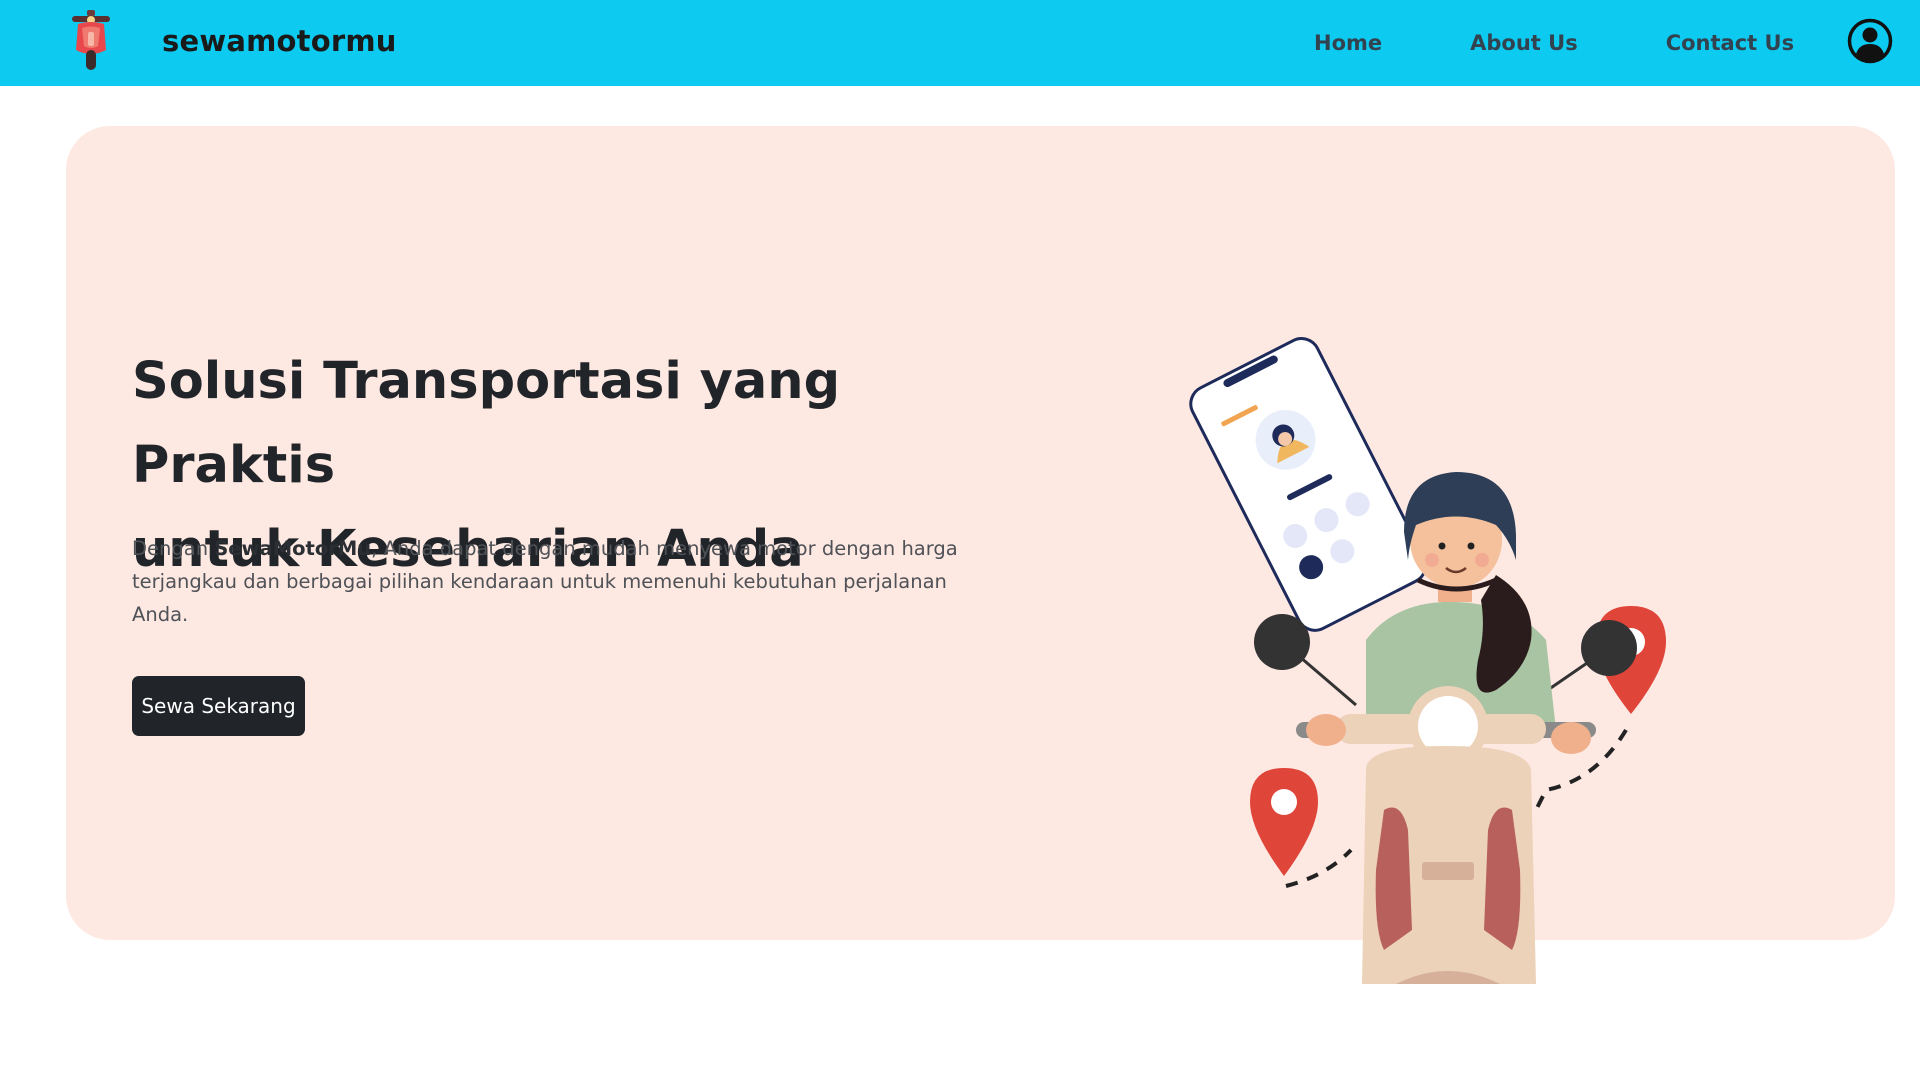 The width and height of the screenshot is (1920, 1080). I want to click on nav-links: Home About Us Contact Us, so click(1564, 43).